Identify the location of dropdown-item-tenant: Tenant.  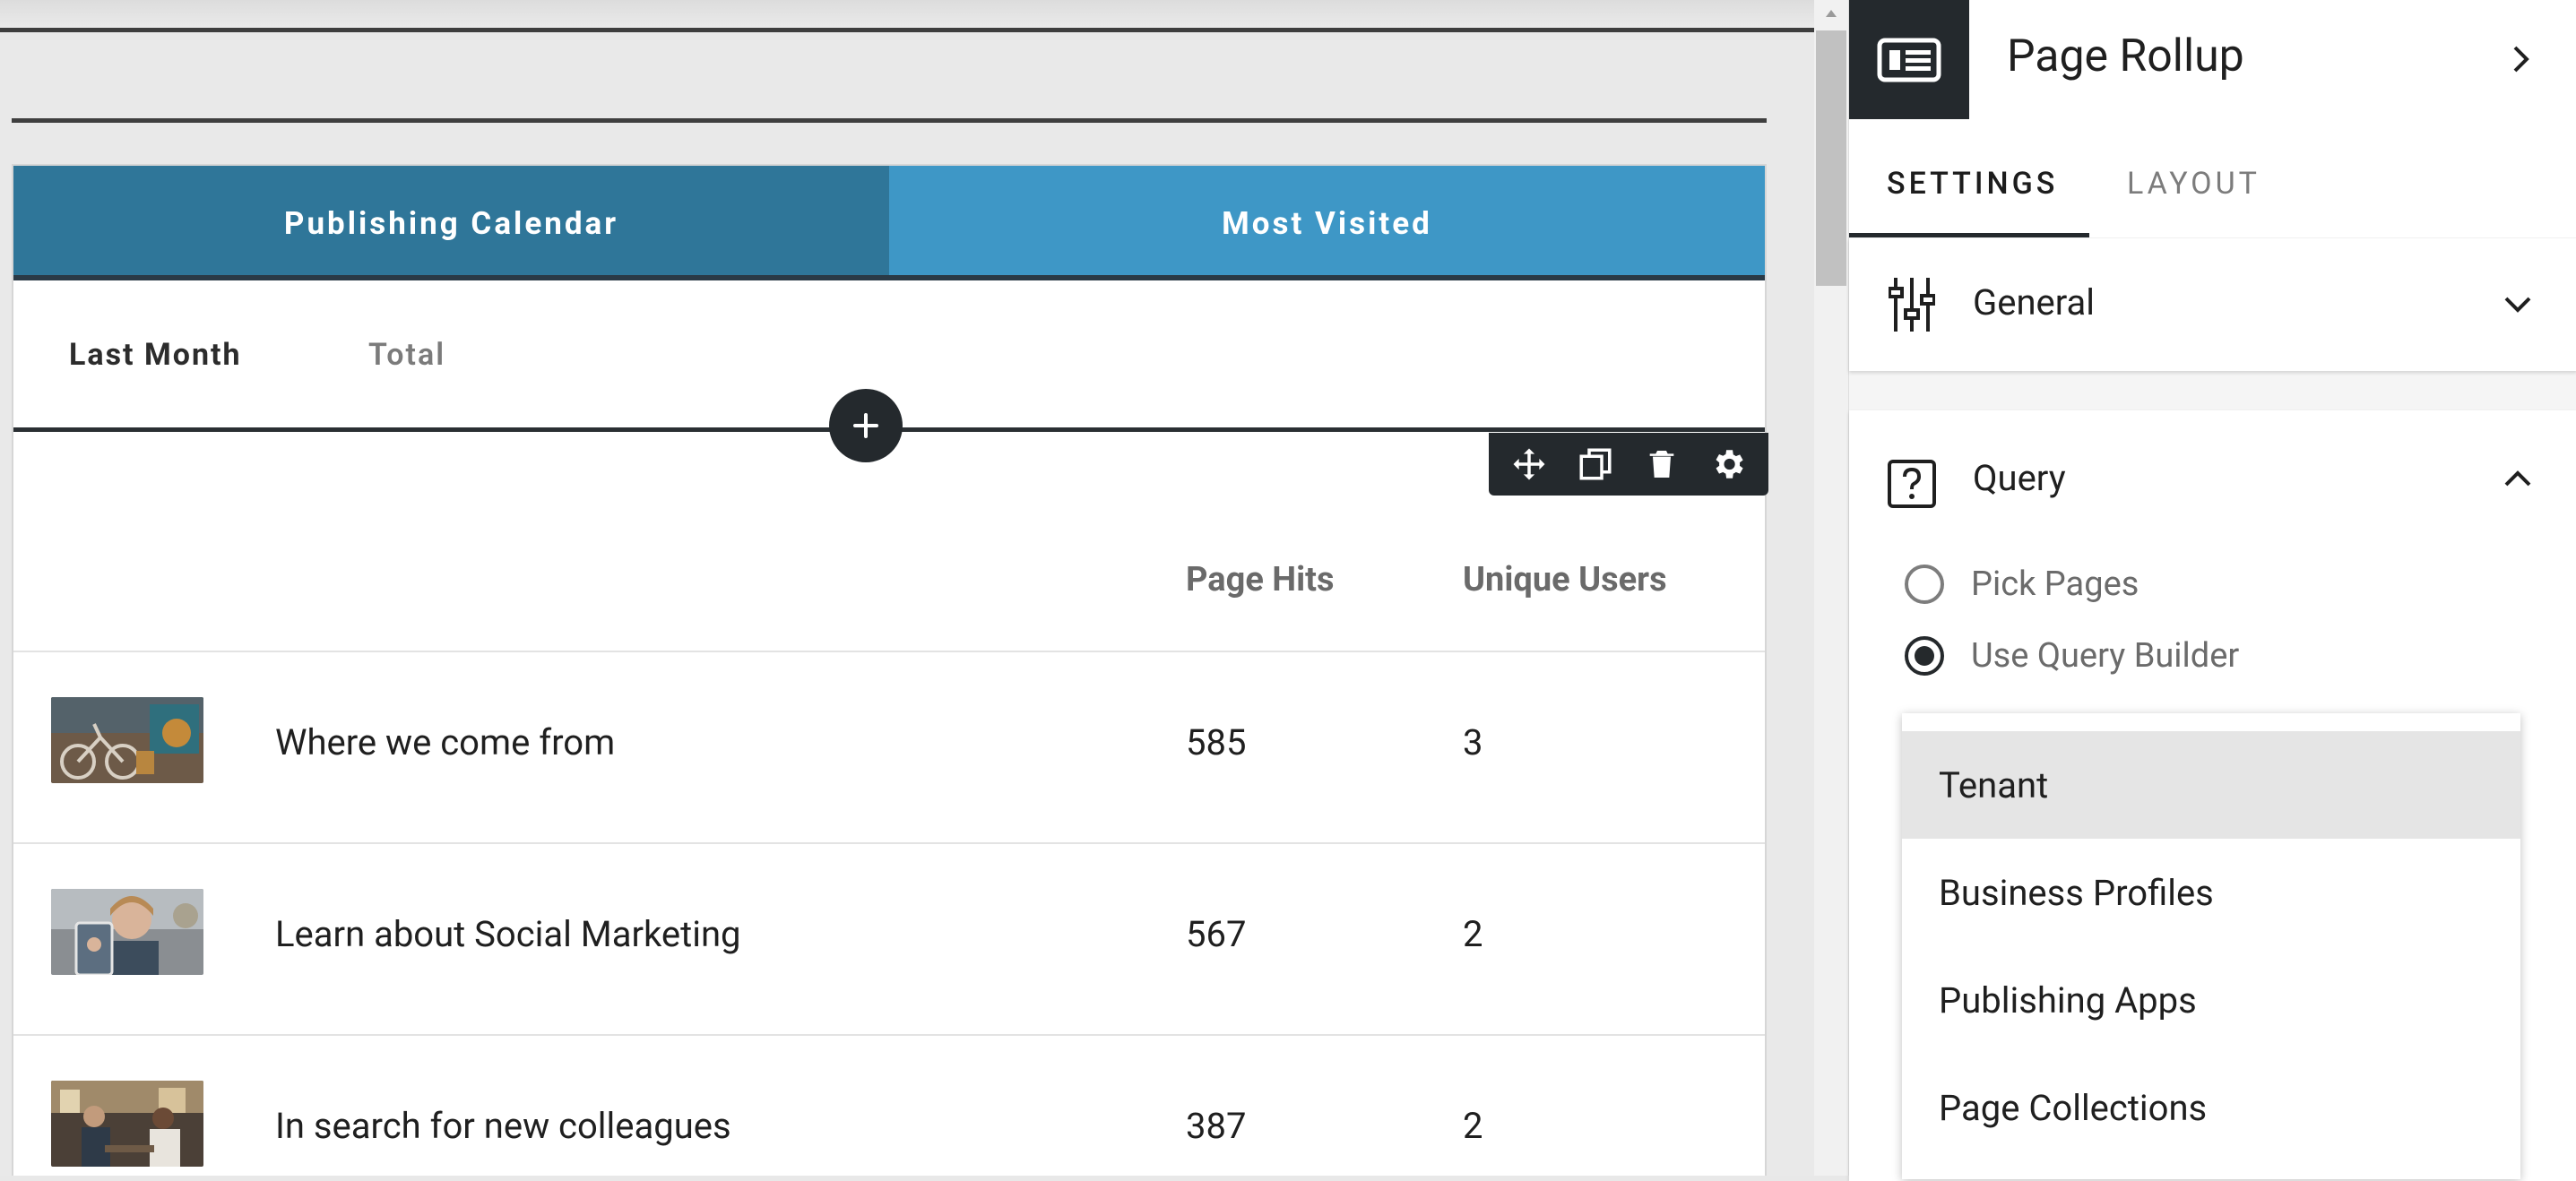
(2211, 785).